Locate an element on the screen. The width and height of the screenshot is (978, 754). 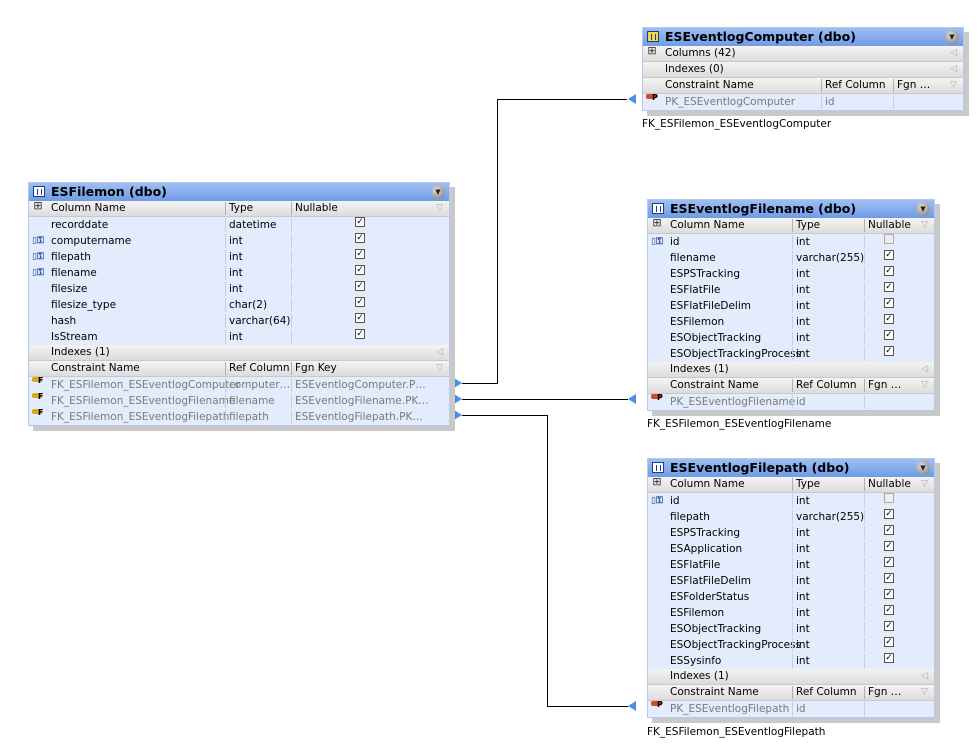
table-title-bar: ESFilemon (dbo) ▼ is located at coordinates (239, 192).